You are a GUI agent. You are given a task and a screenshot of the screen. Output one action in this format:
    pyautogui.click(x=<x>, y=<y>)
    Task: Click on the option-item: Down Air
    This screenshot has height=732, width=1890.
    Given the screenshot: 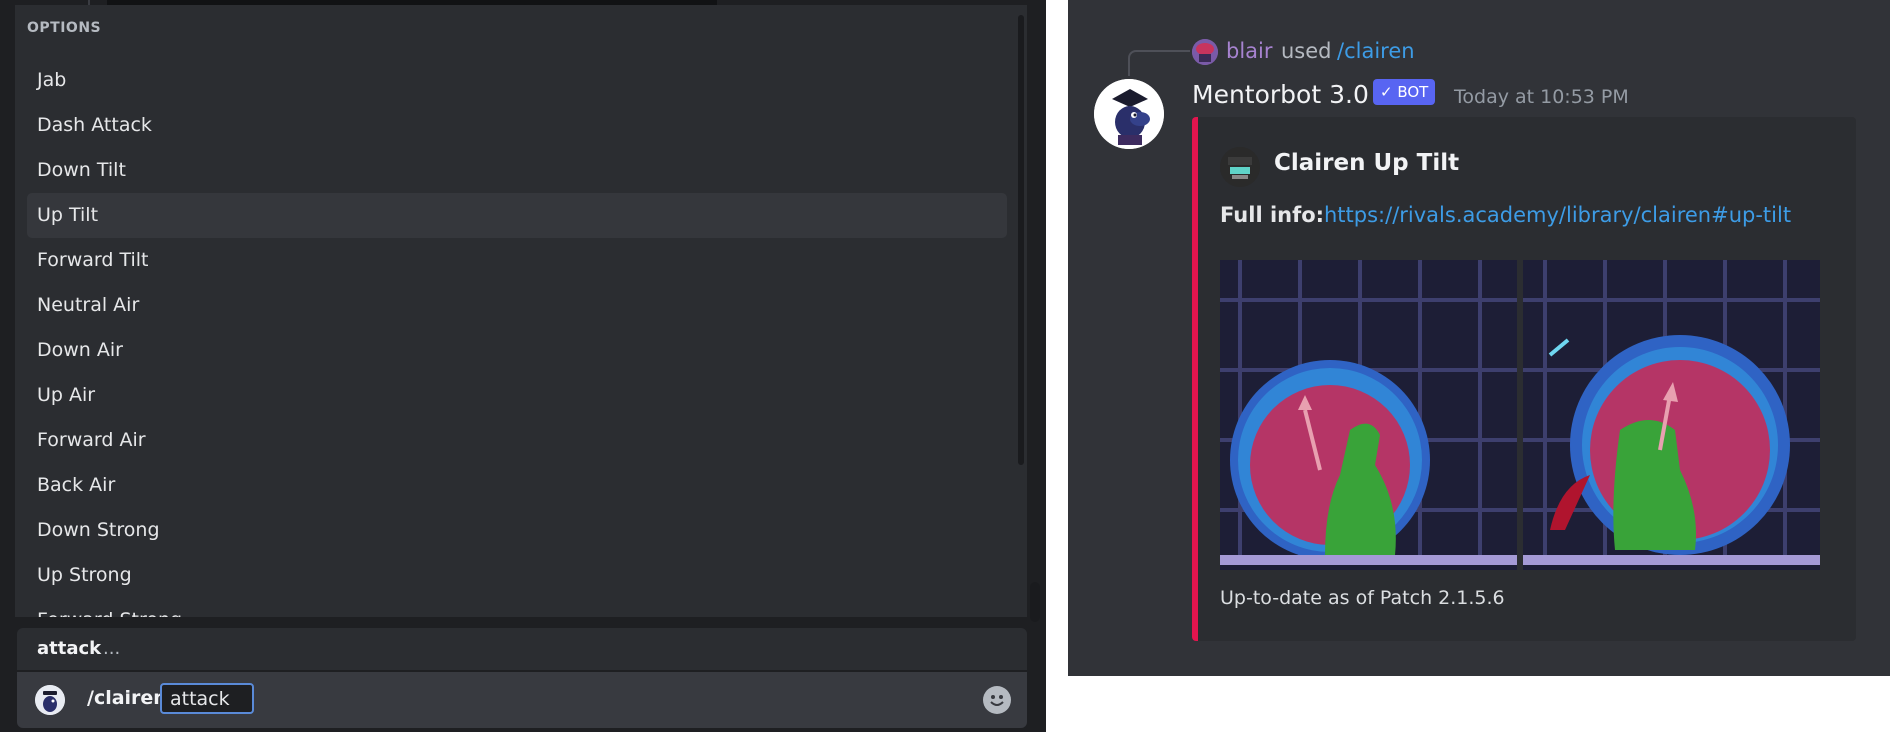 What is the action you would take?
    pyautogui.click(x=517, y=350)
    